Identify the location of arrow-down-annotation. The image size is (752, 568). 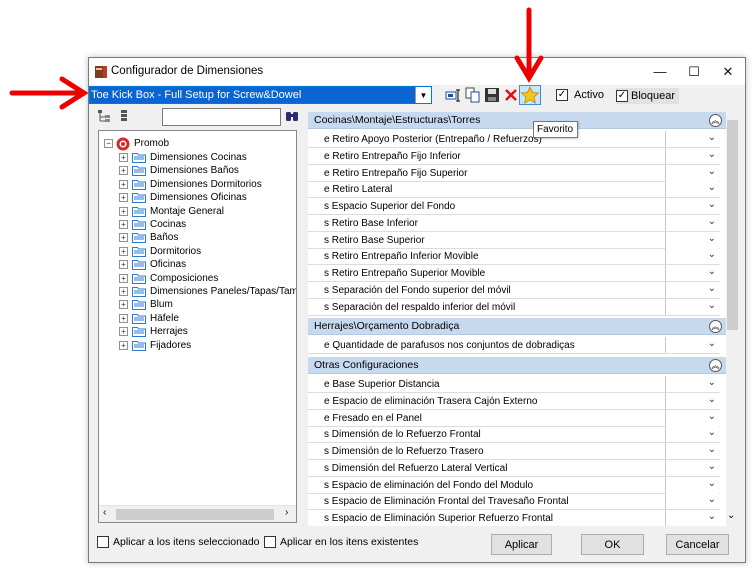
(529, 45).